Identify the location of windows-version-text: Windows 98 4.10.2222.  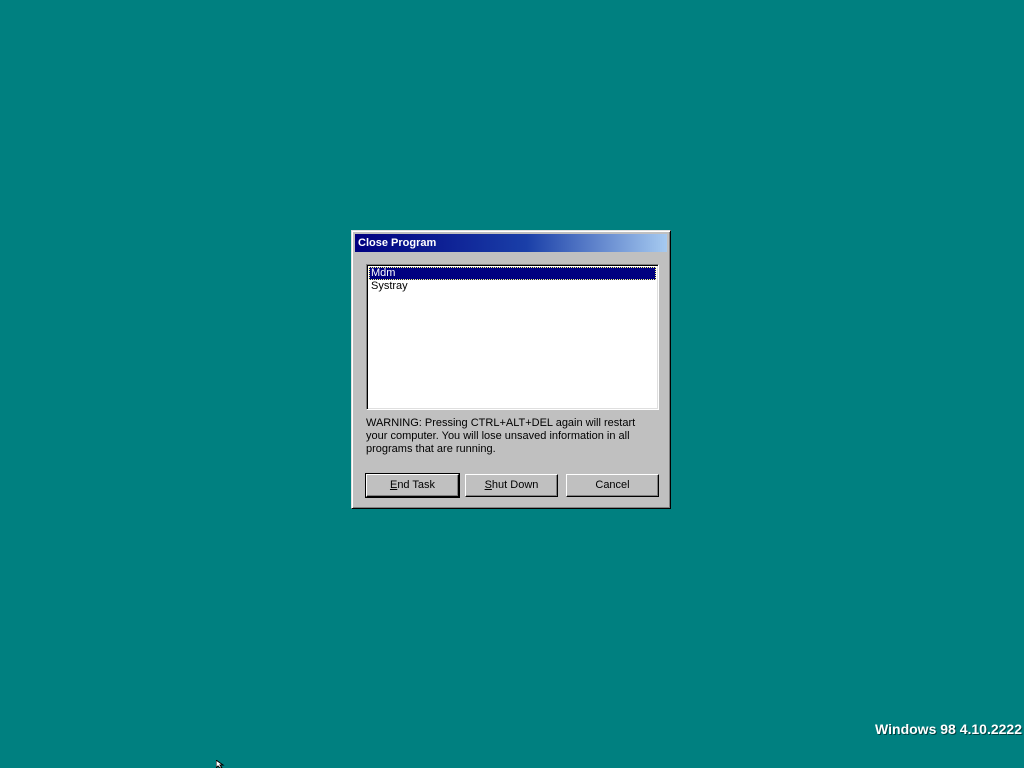
(948, 729).